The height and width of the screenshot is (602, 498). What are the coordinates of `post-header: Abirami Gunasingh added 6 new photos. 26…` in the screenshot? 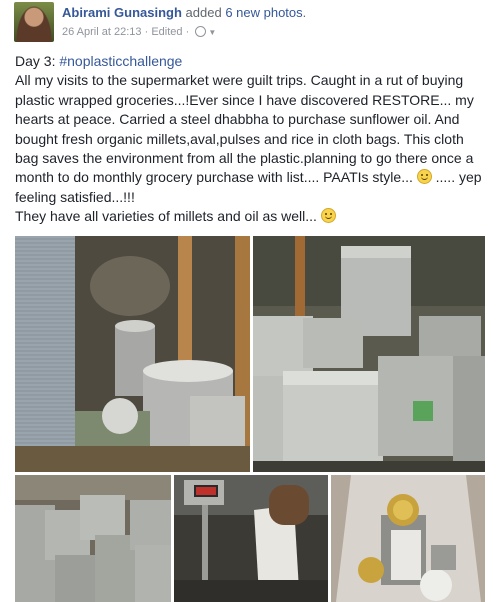 It's located at (249, 22).